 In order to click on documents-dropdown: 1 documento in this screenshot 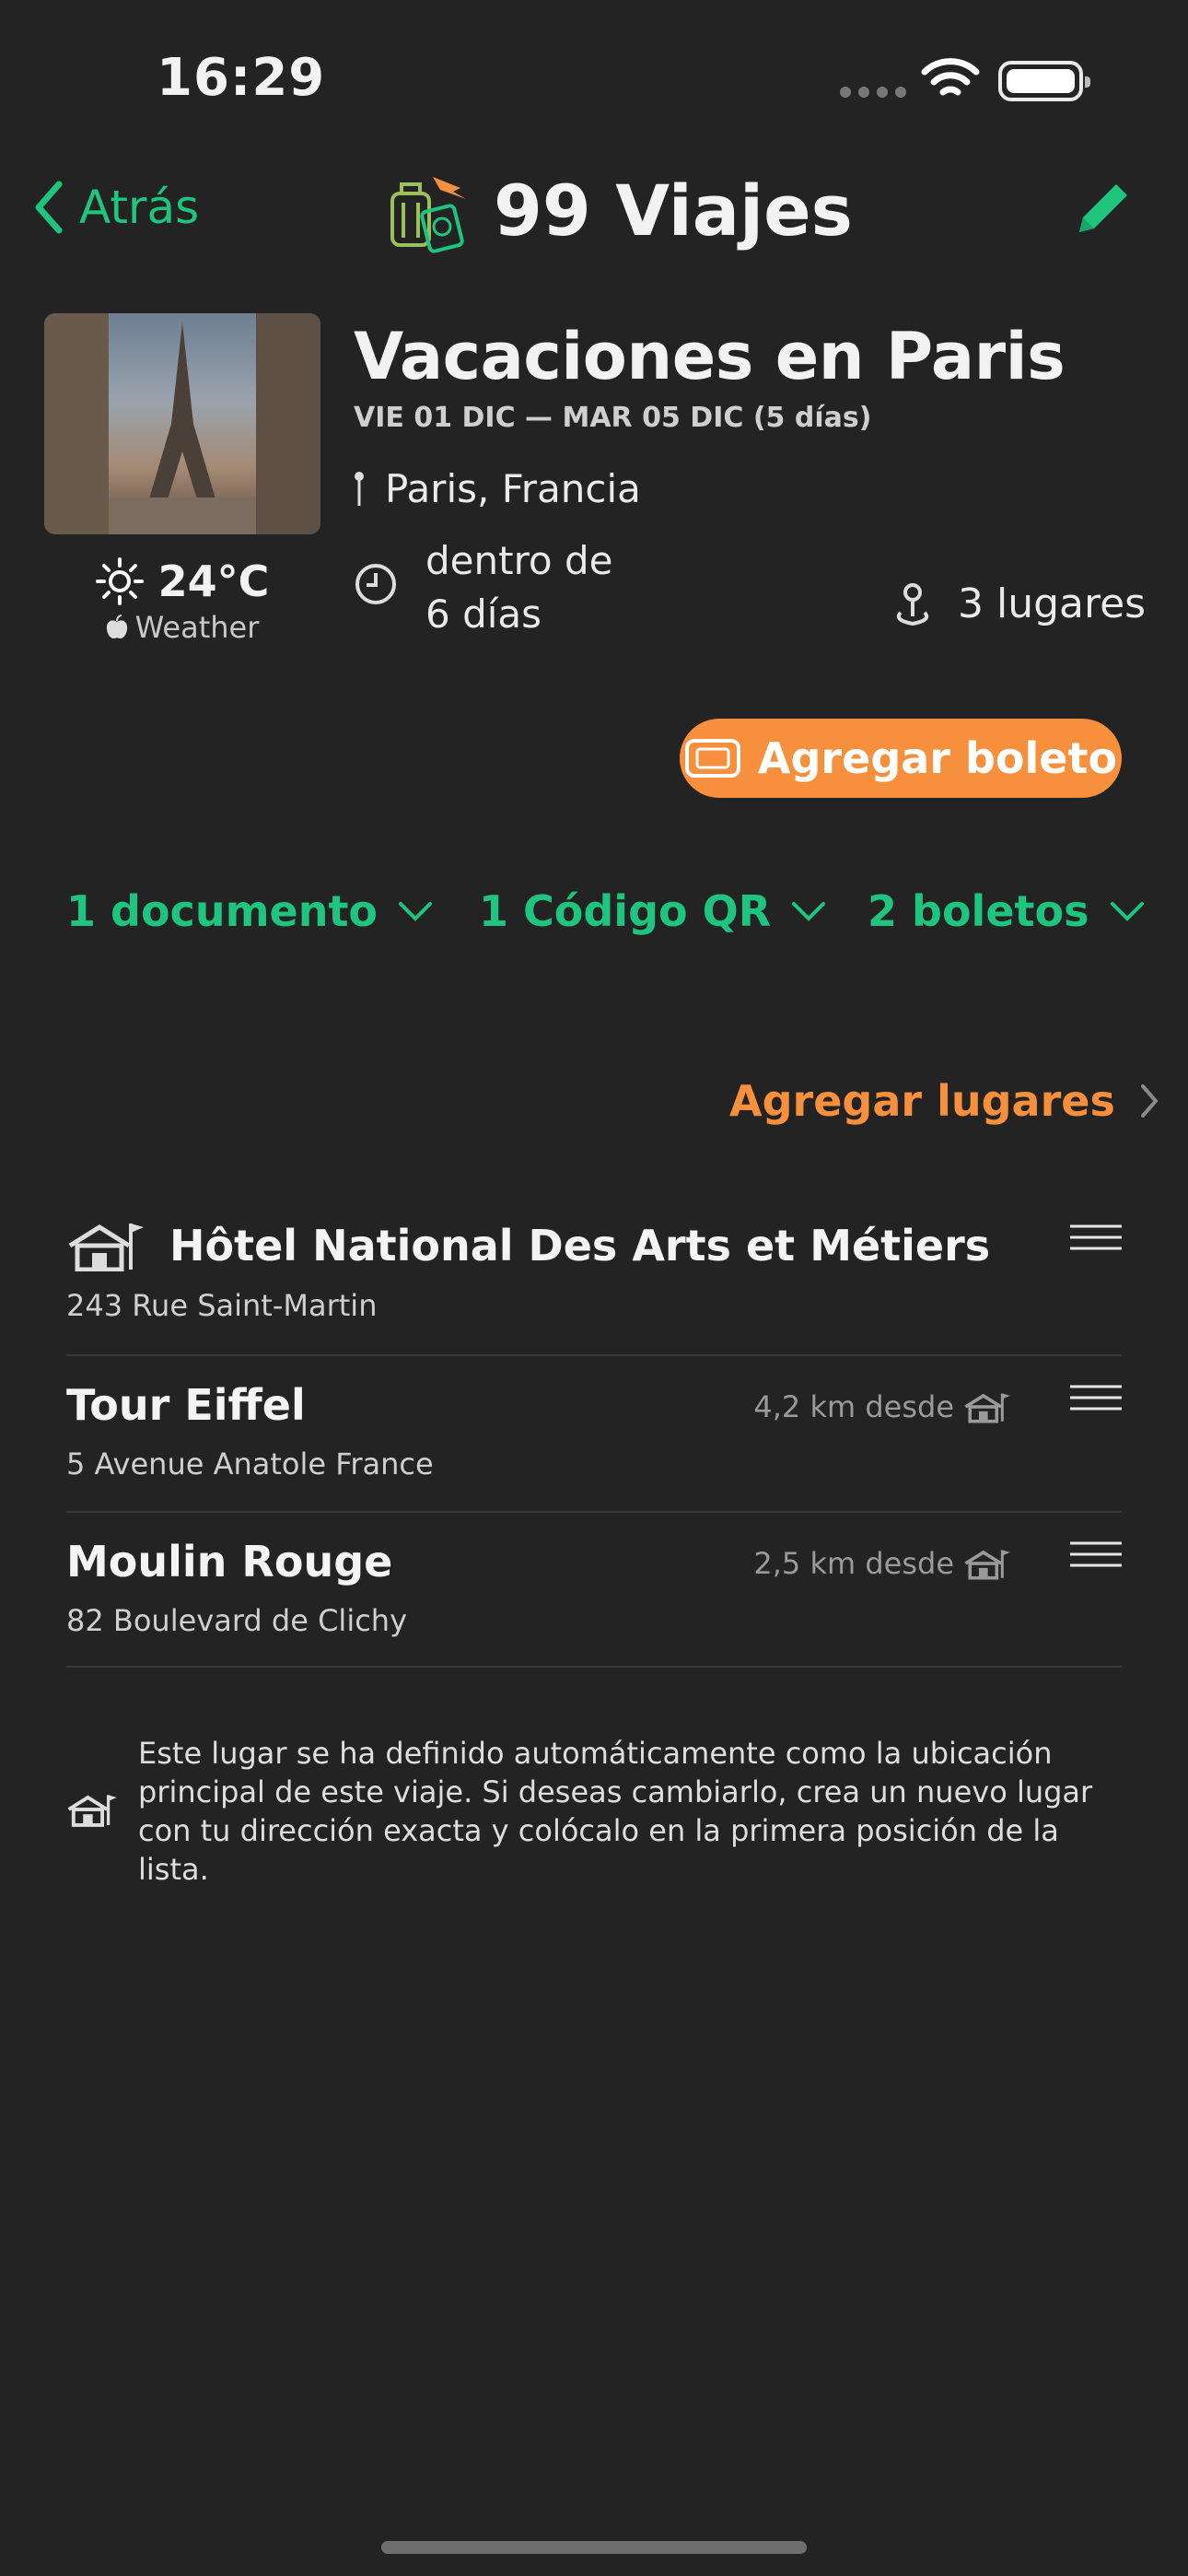, I will do `click(249, 911)`.